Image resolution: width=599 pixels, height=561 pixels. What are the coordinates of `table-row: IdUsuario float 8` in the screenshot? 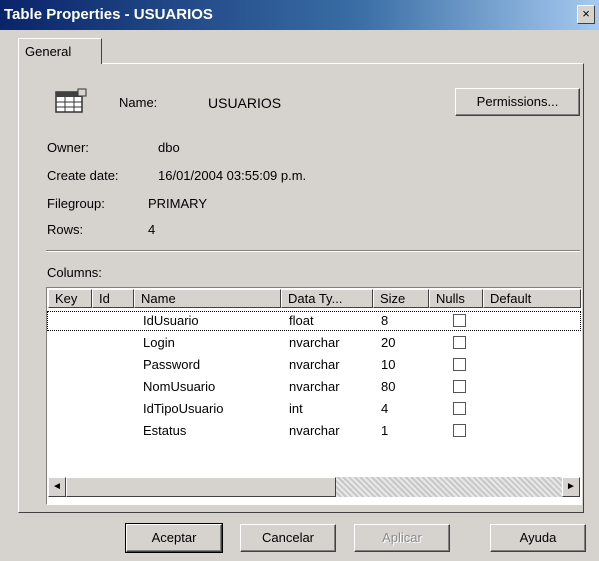 It's located at (314, 321).